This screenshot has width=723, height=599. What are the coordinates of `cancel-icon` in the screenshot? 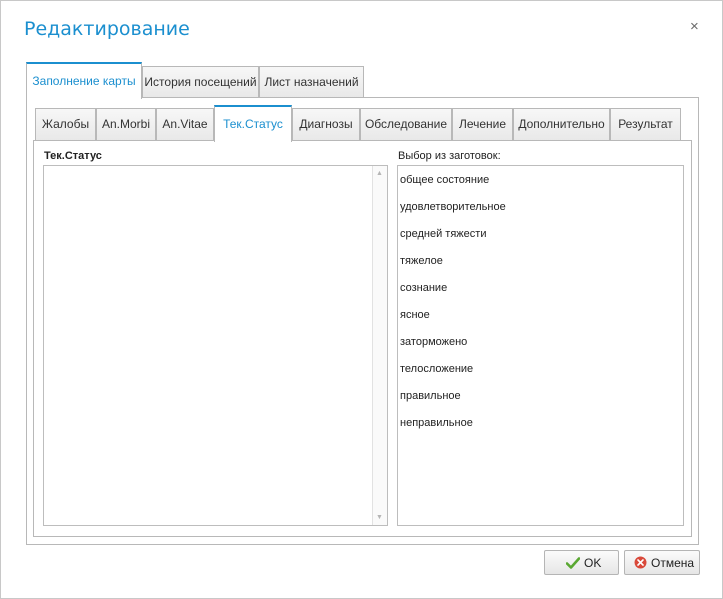 It's located at (640, 562).